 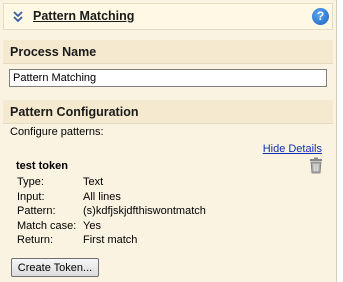 I want to click on process-name-input, so click(x=168, y=78).